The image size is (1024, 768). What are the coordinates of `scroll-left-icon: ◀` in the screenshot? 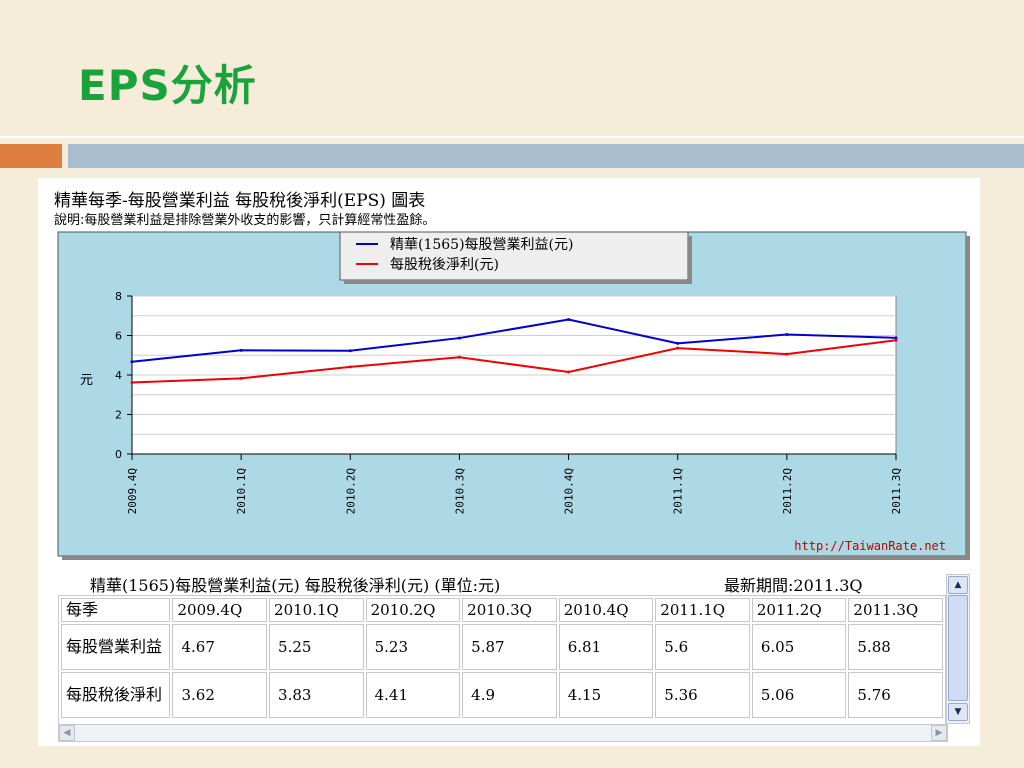 It's located at (67, 733).